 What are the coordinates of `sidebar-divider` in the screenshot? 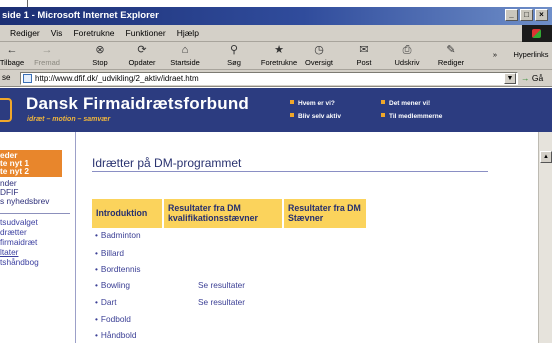 It's located at (35, 213).